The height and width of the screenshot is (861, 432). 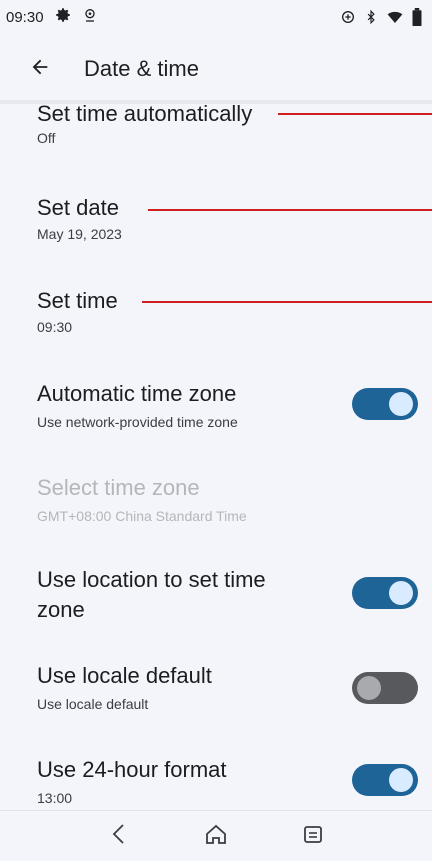 What do you see at coordinates (61, 609) in the screenshot?
I see `setting-title-line2: zone` at bounding box center [61, 609].